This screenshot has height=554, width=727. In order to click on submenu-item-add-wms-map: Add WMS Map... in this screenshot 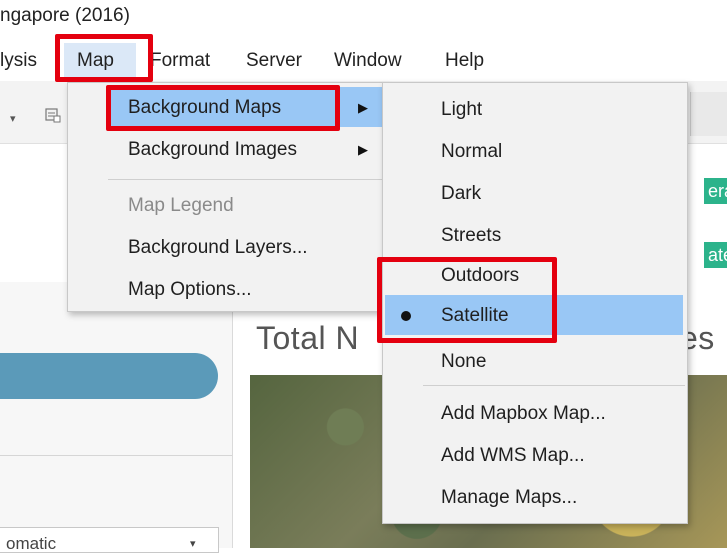, I will do `click(513, 456)`.